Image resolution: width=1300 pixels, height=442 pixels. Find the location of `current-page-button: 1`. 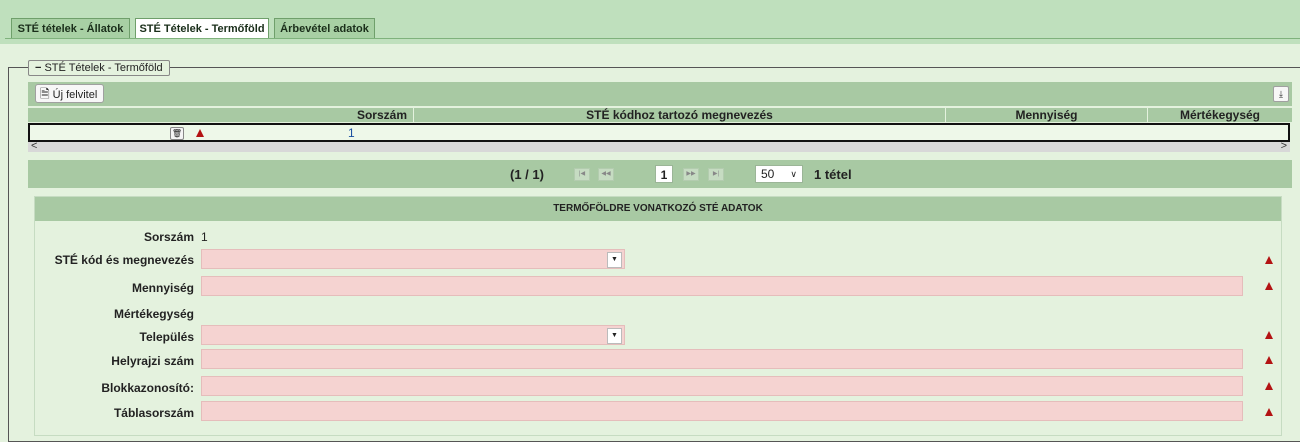

current-page-button: 1 is located at coordinates (664, 174).